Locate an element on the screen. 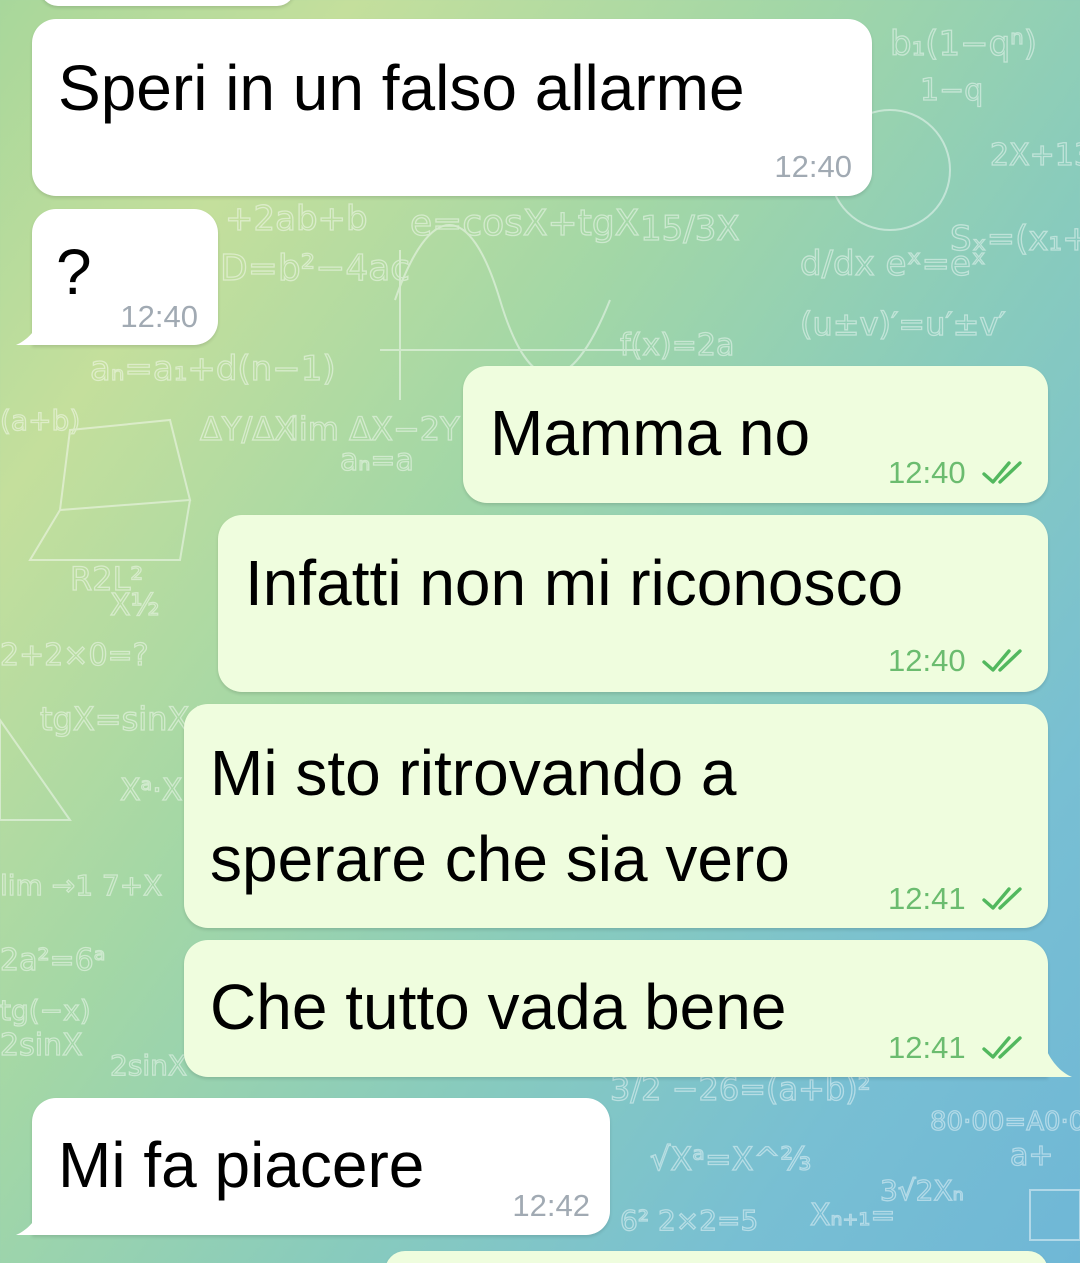 Image resolution: width=1080 pixels, height=1263 pixels. svg-text: b₁(1−qⁿ) is located at coordinates (963, 44).